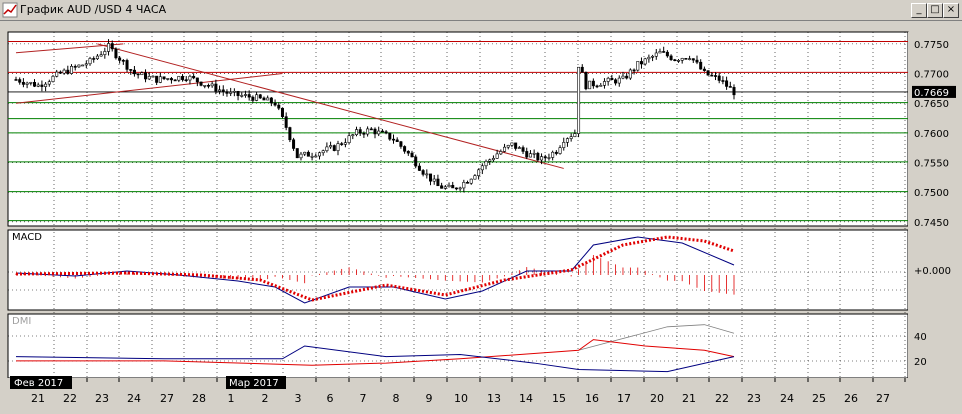 The height and width of the screenshot is (414, 962). Describe the element at coordinates (231, 398) in the screenshot. I see `x-tick-label: 1` at that location.